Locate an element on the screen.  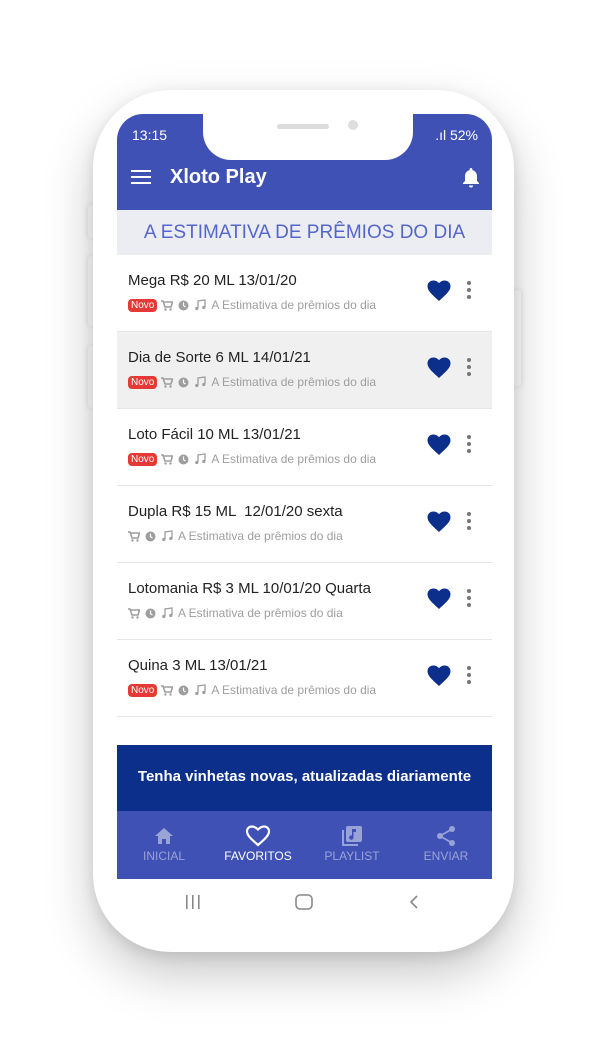
back-icon is located at coordinates (413, 904).